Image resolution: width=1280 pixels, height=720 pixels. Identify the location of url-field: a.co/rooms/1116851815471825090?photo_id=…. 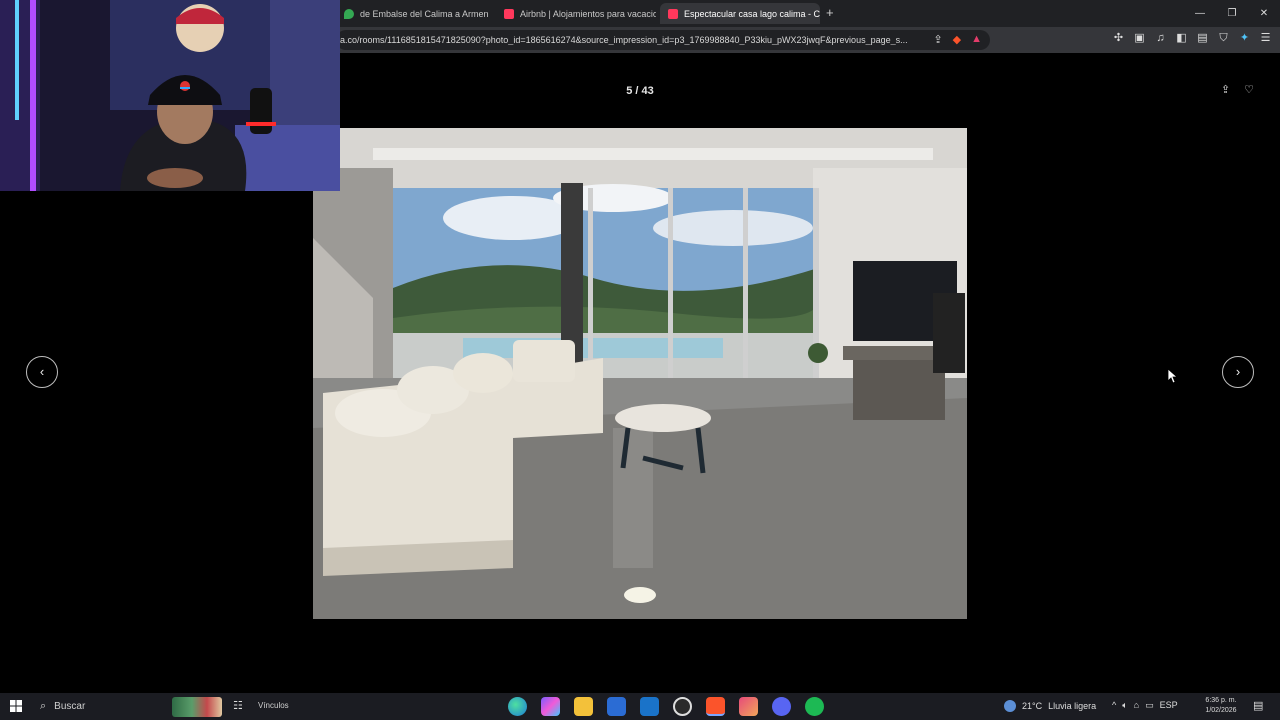
(663, 40).